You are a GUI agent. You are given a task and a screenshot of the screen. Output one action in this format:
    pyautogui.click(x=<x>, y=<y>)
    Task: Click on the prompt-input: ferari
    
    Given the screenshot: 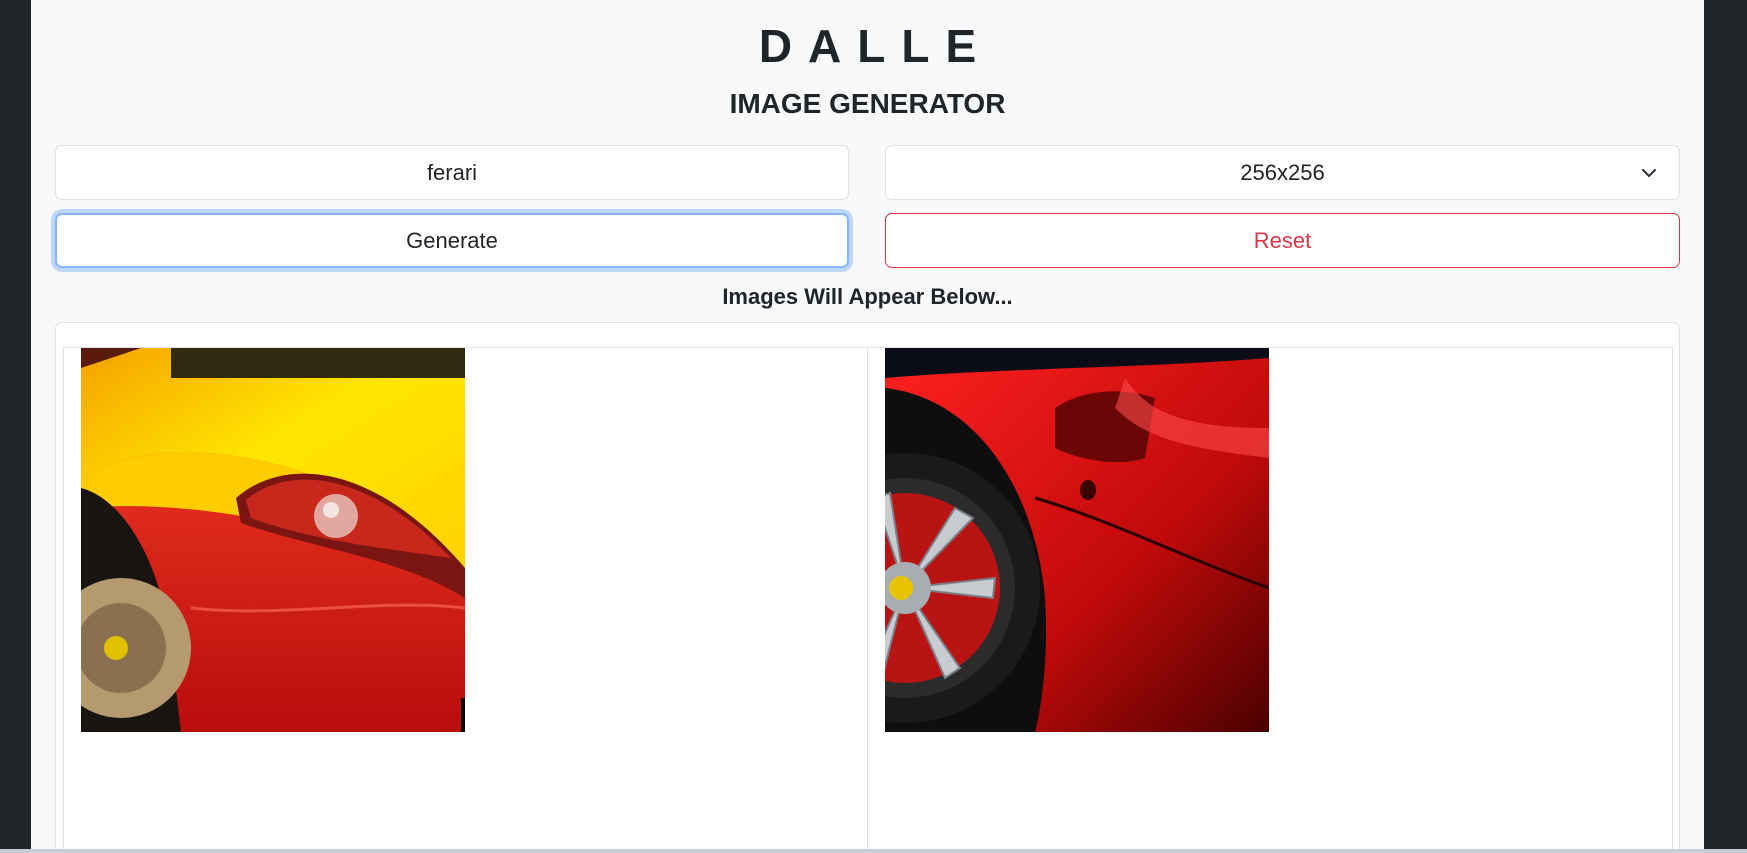 What is the action you would take?
    pyautogui.click(x=452, y=172)
    